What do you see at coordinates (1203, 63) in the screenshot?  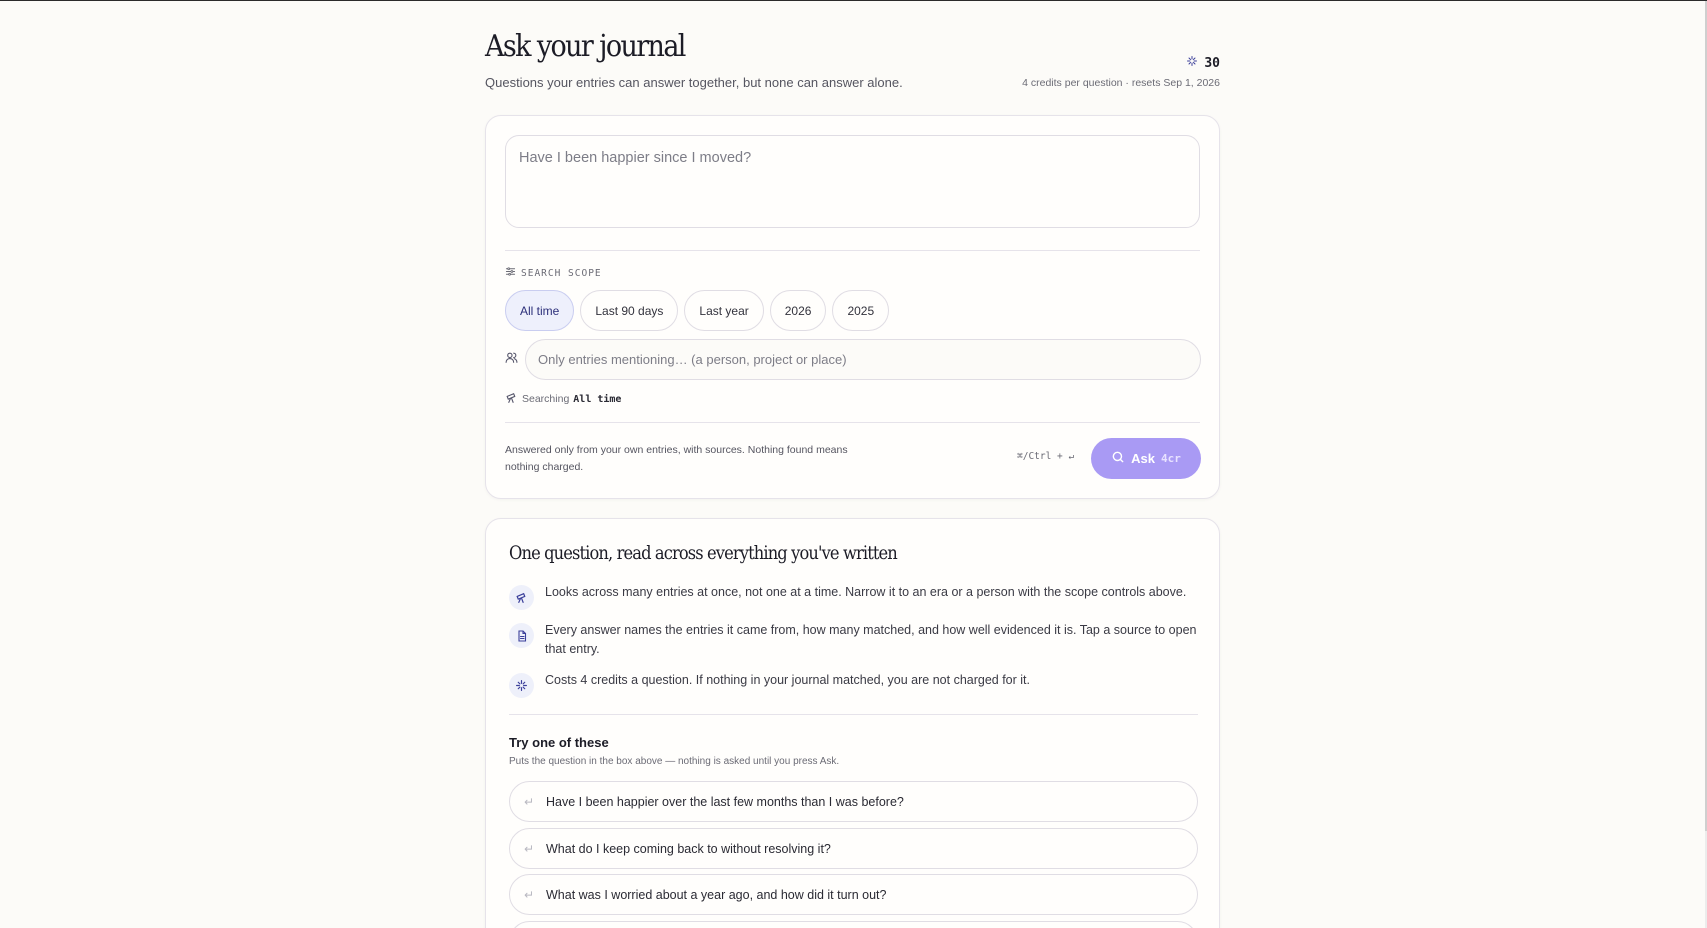 I see `credits-balance: 30` at bounding box center [1203, 63].